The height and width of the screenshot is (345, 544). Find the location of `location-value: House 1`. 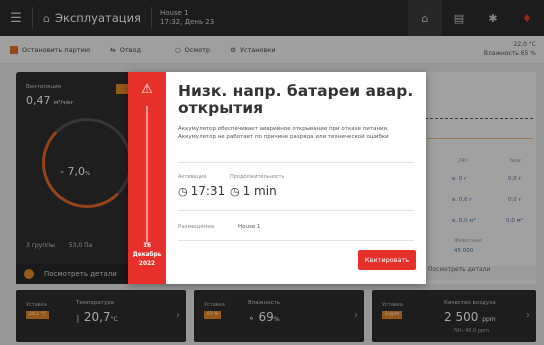

location-value: House 1 is located at coordinates (249, 227).